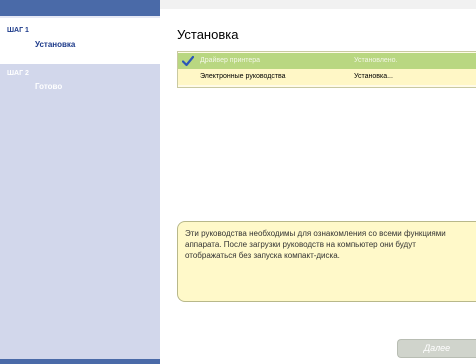 Image resolution: width=476 pixels, height=364 pixels. What do you see at coordinates (80, 8) in the screenshot?
I see `sidebar-header-bar` at bounding box center [80, 8].